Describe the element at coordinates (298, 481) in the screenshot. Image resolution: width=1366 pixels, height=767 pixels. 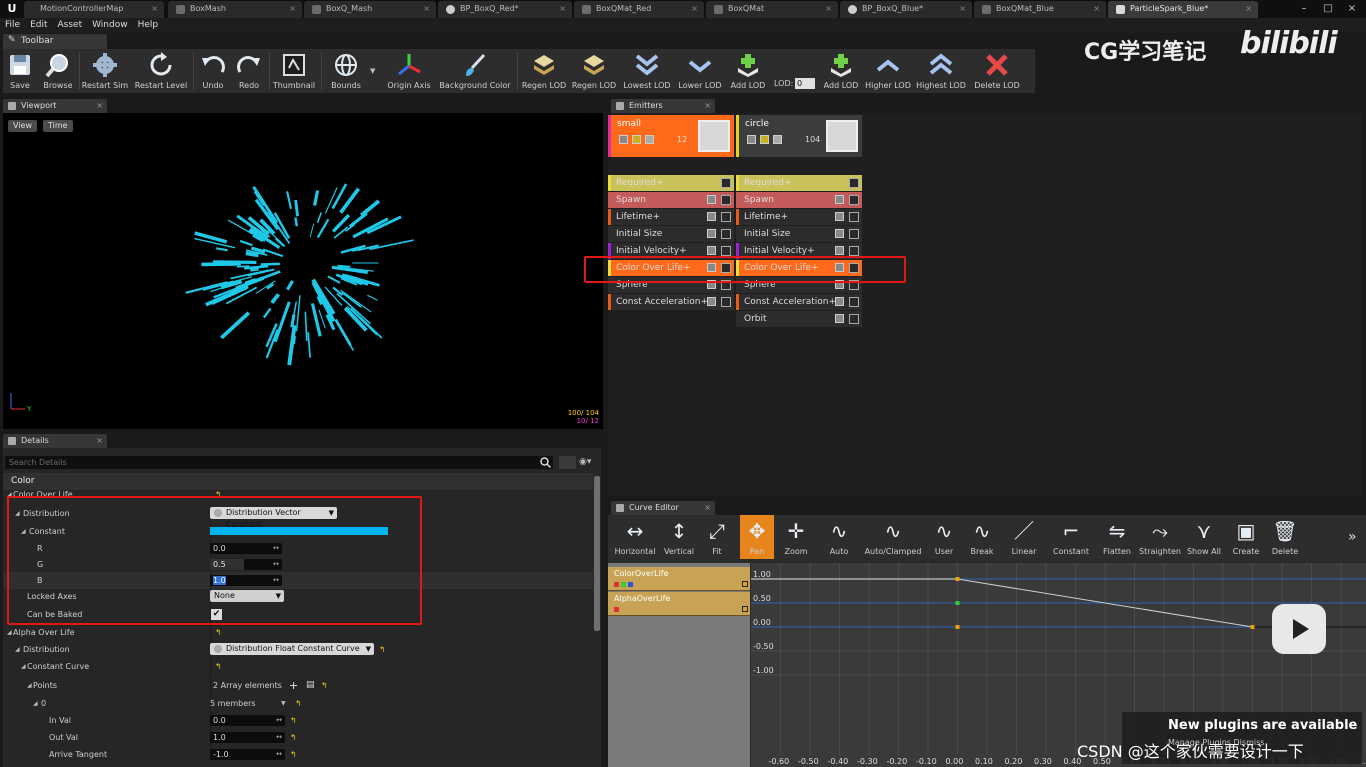
I see `category-color: Color` at that location.